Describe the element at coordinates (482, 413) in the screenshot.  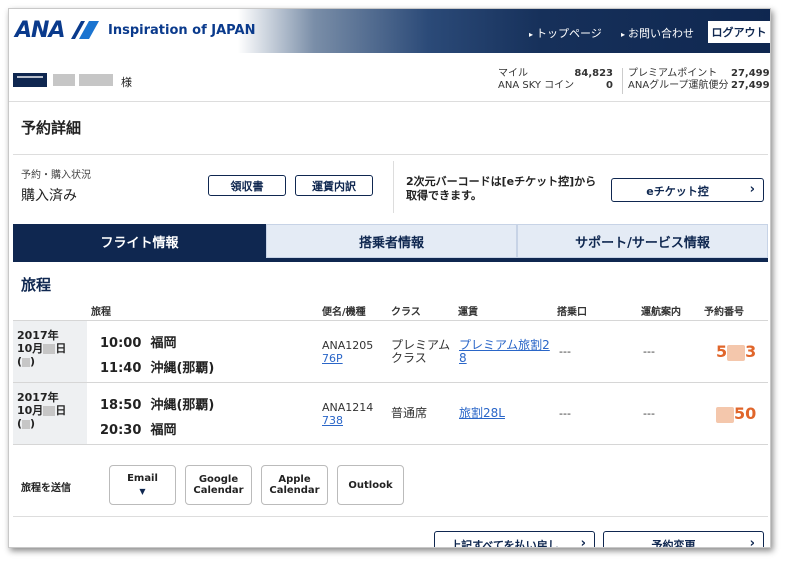
I see `fare-link: 旅割28L` at that location.